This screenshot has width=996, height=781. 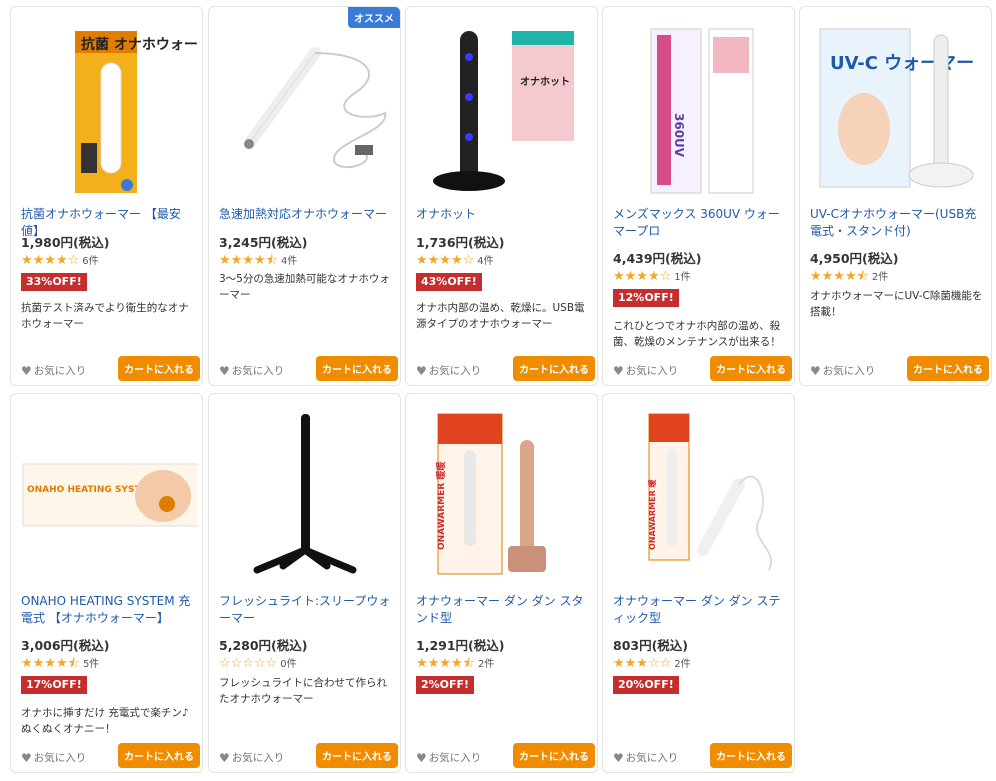 What do you see at coordinates (630, 663) in the screenshot?
I see `star-full-icon: ★★★` at bounding box center [630, 663].